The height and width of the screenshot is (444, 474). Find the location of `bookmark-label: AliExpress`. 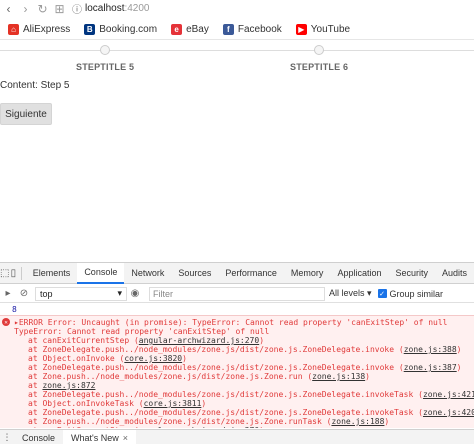

bookmark-label: AliExpress is located at coordinates (47, 29).